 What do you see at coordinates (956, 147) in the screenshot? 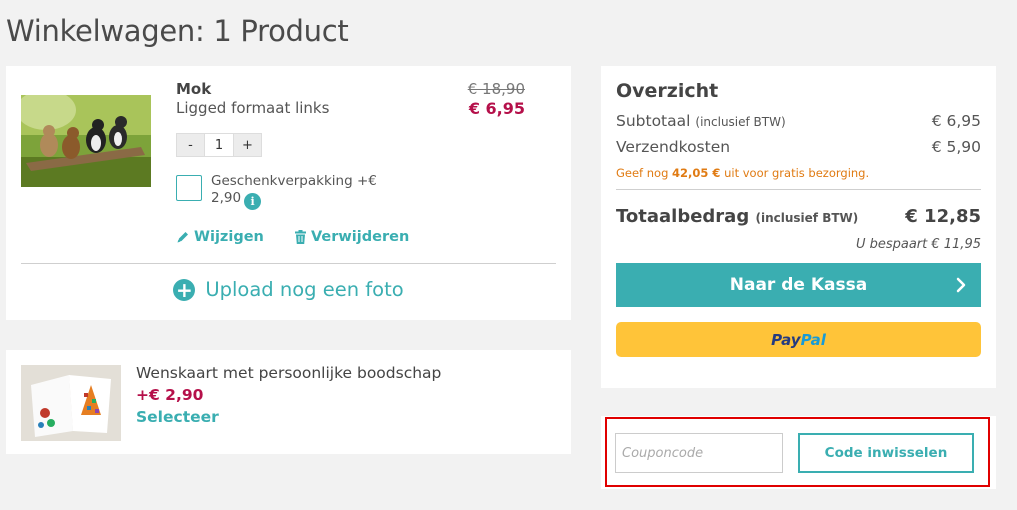
I see `shipping-value: € 5,90` at bounding box center [956, 147].